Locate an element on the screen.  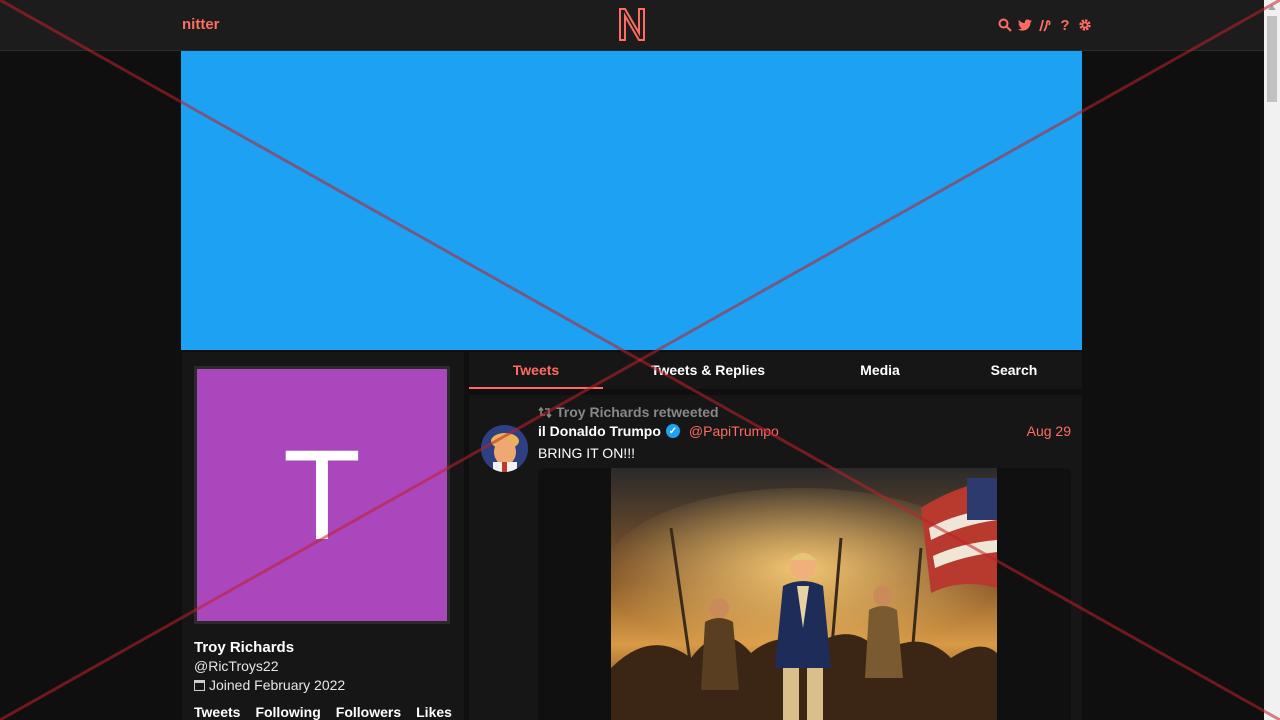
nitter-logo-icon is located at coordinates (632, 24).